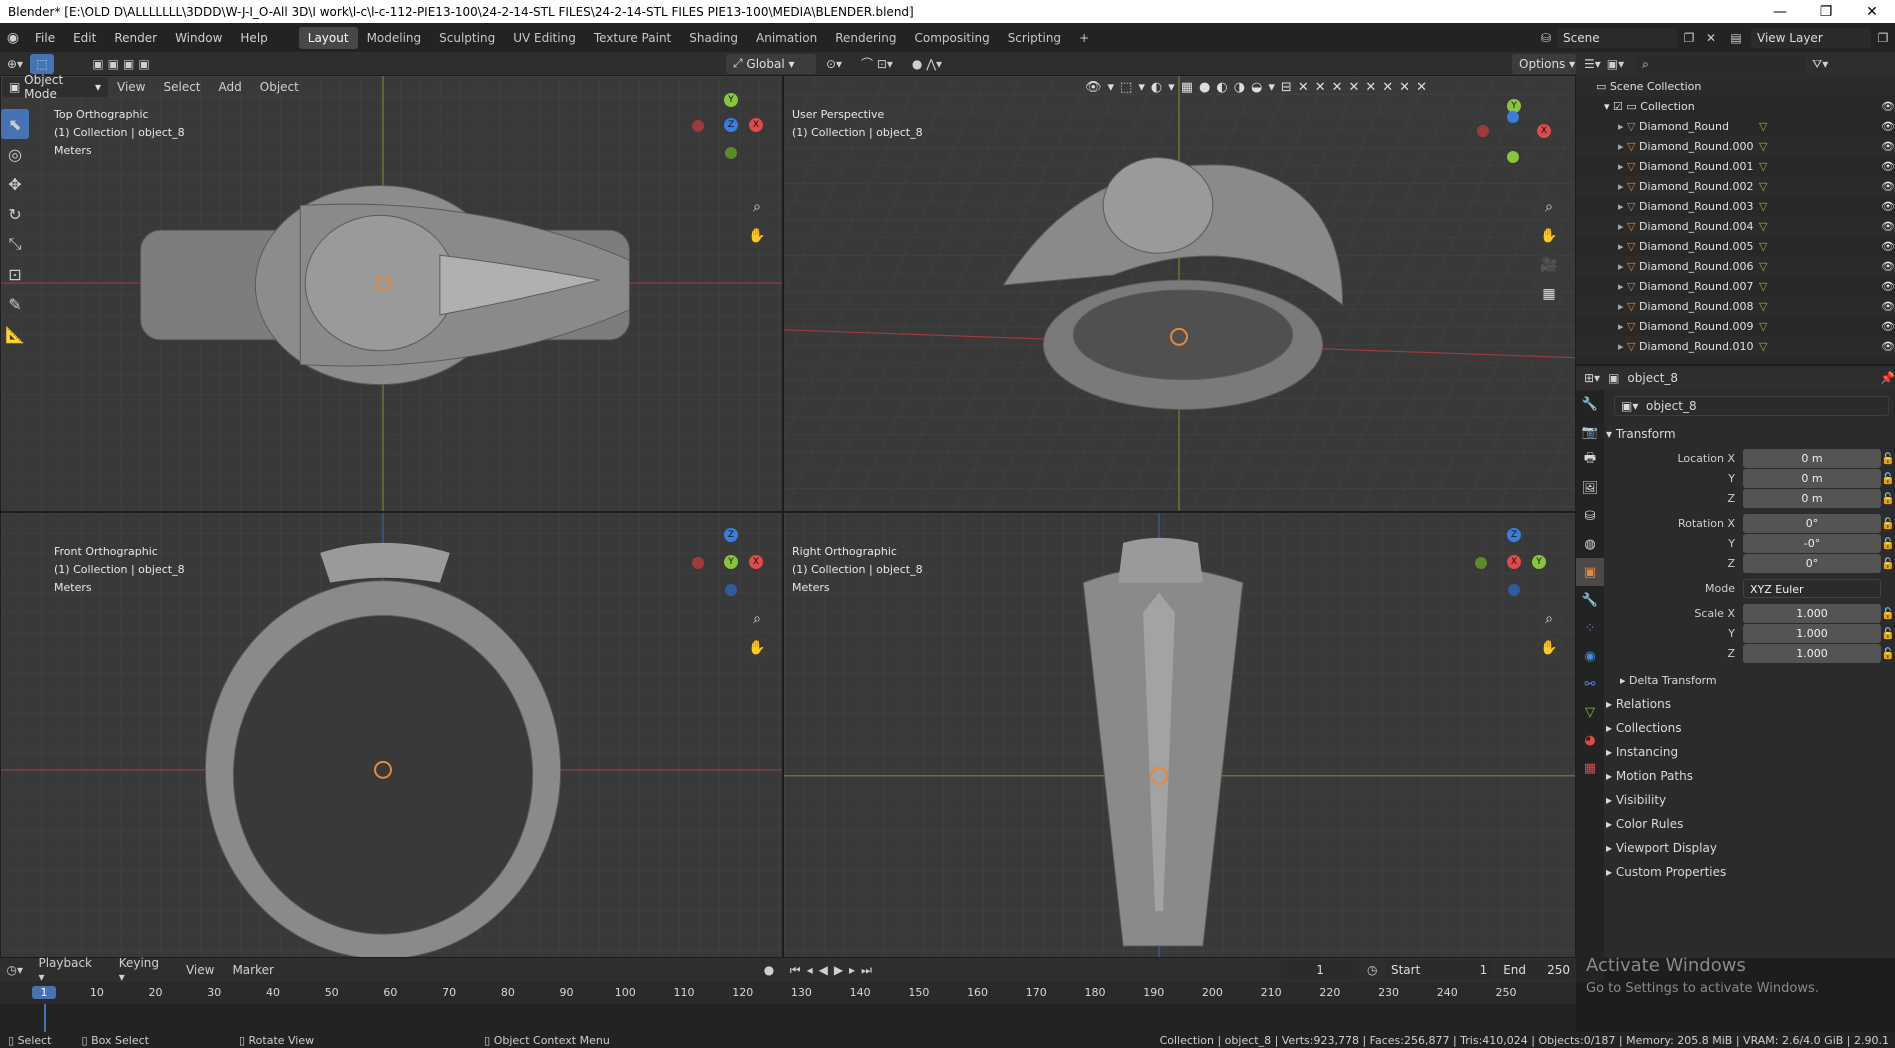  I want to click on modifier-tab-icon: 🔧, so click(1590, 600).